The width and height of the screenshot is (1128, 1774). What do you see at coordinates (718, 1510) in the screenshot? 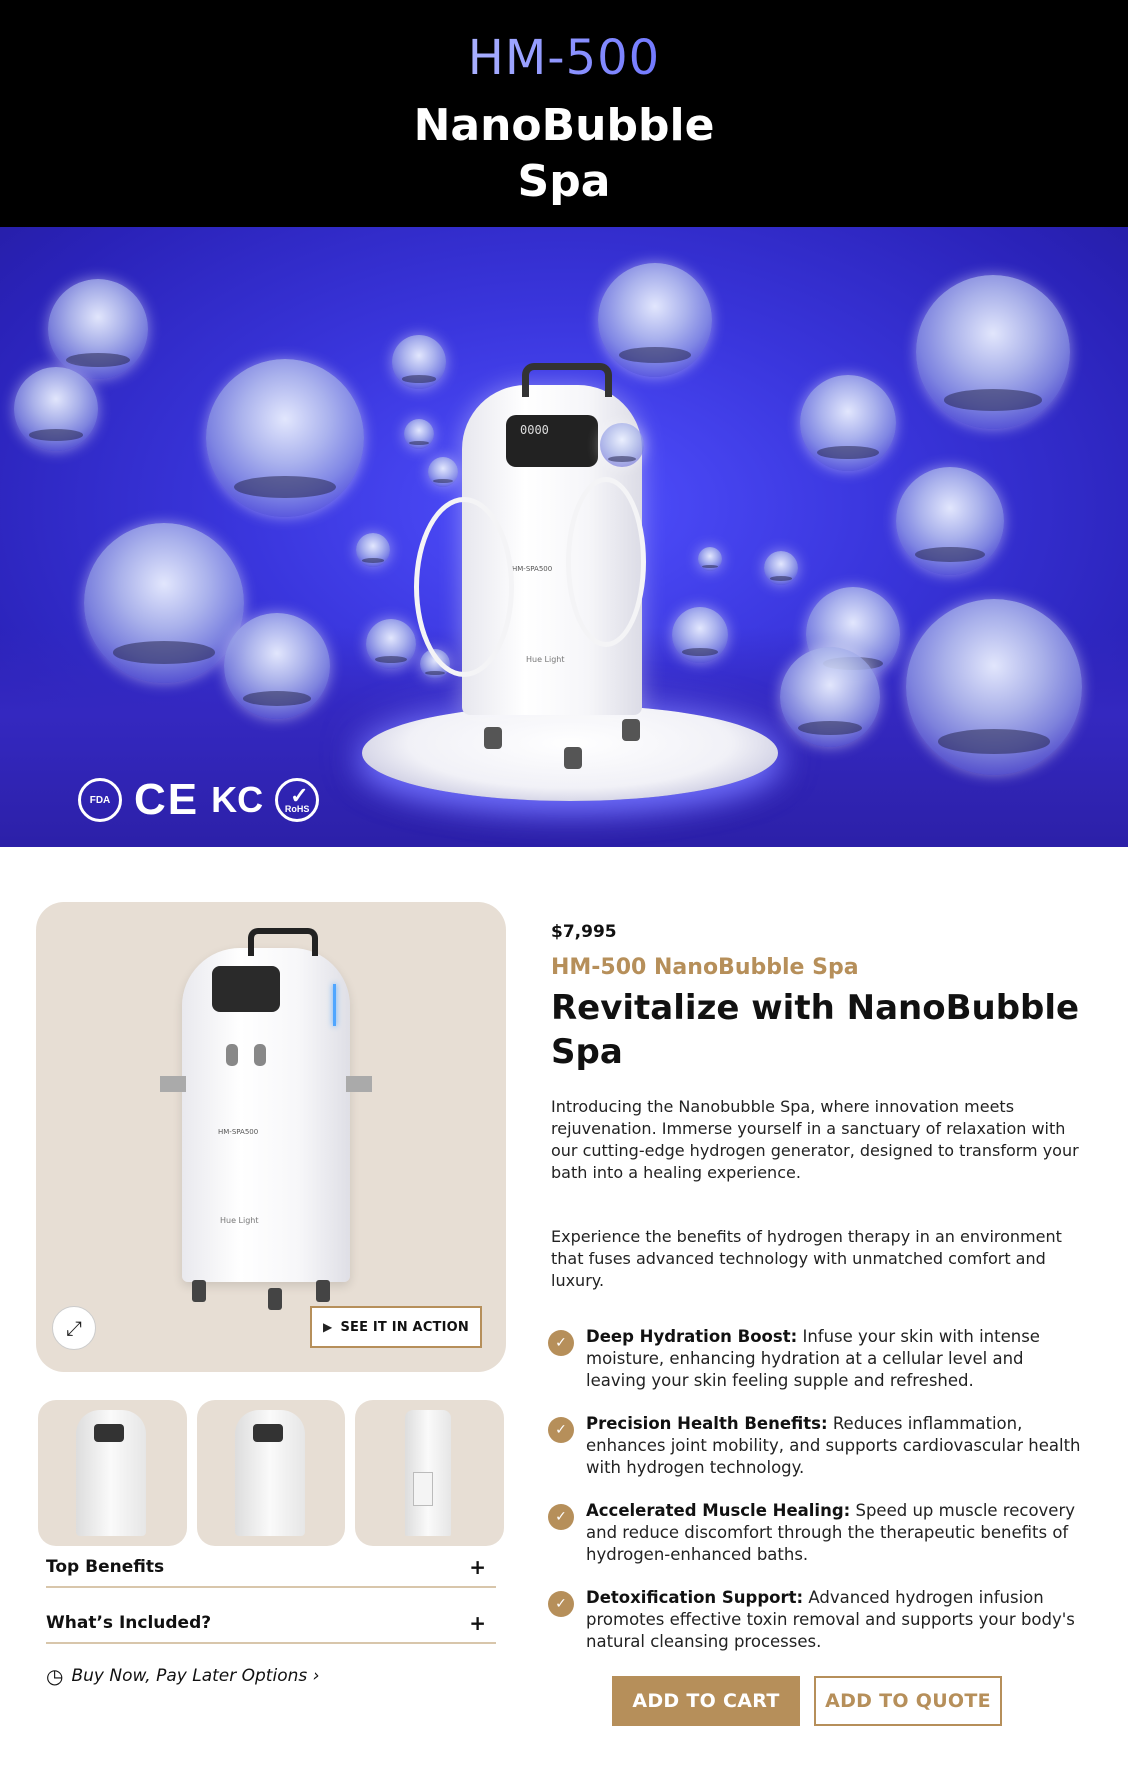
I see `benefit-title: Accelerated Muscle Healing:` at bounding box center [718, 1510].